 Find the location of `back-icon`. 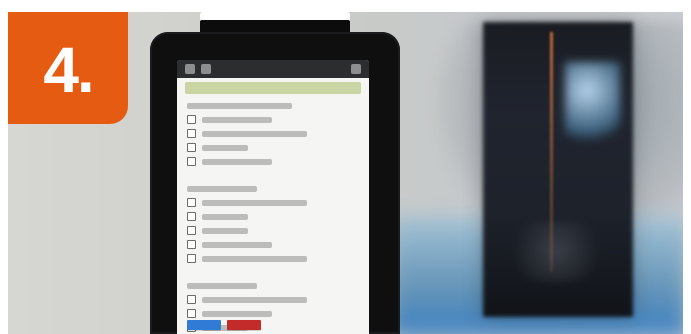

back-icon is located at coordinates (190, 69).